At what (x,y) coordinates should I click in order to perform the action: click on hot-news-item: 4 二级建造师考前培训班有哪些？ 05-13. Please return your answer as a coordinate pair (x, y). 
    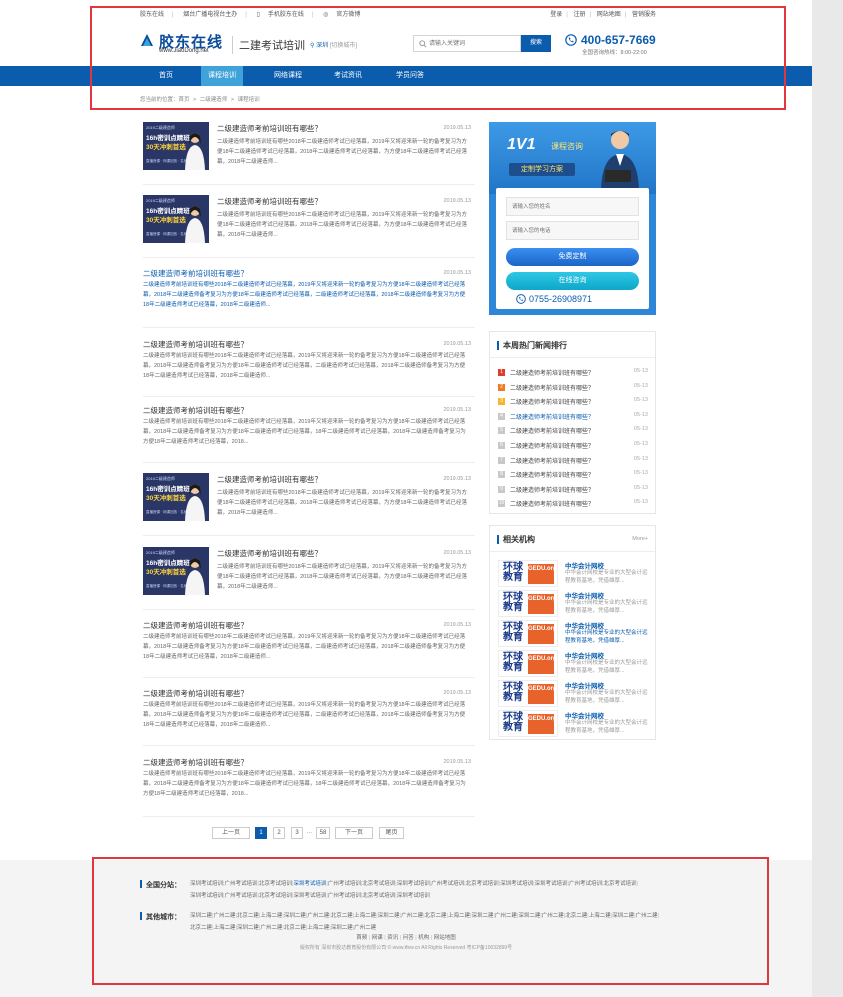
    Looking at the image, I should click on (573, 417).